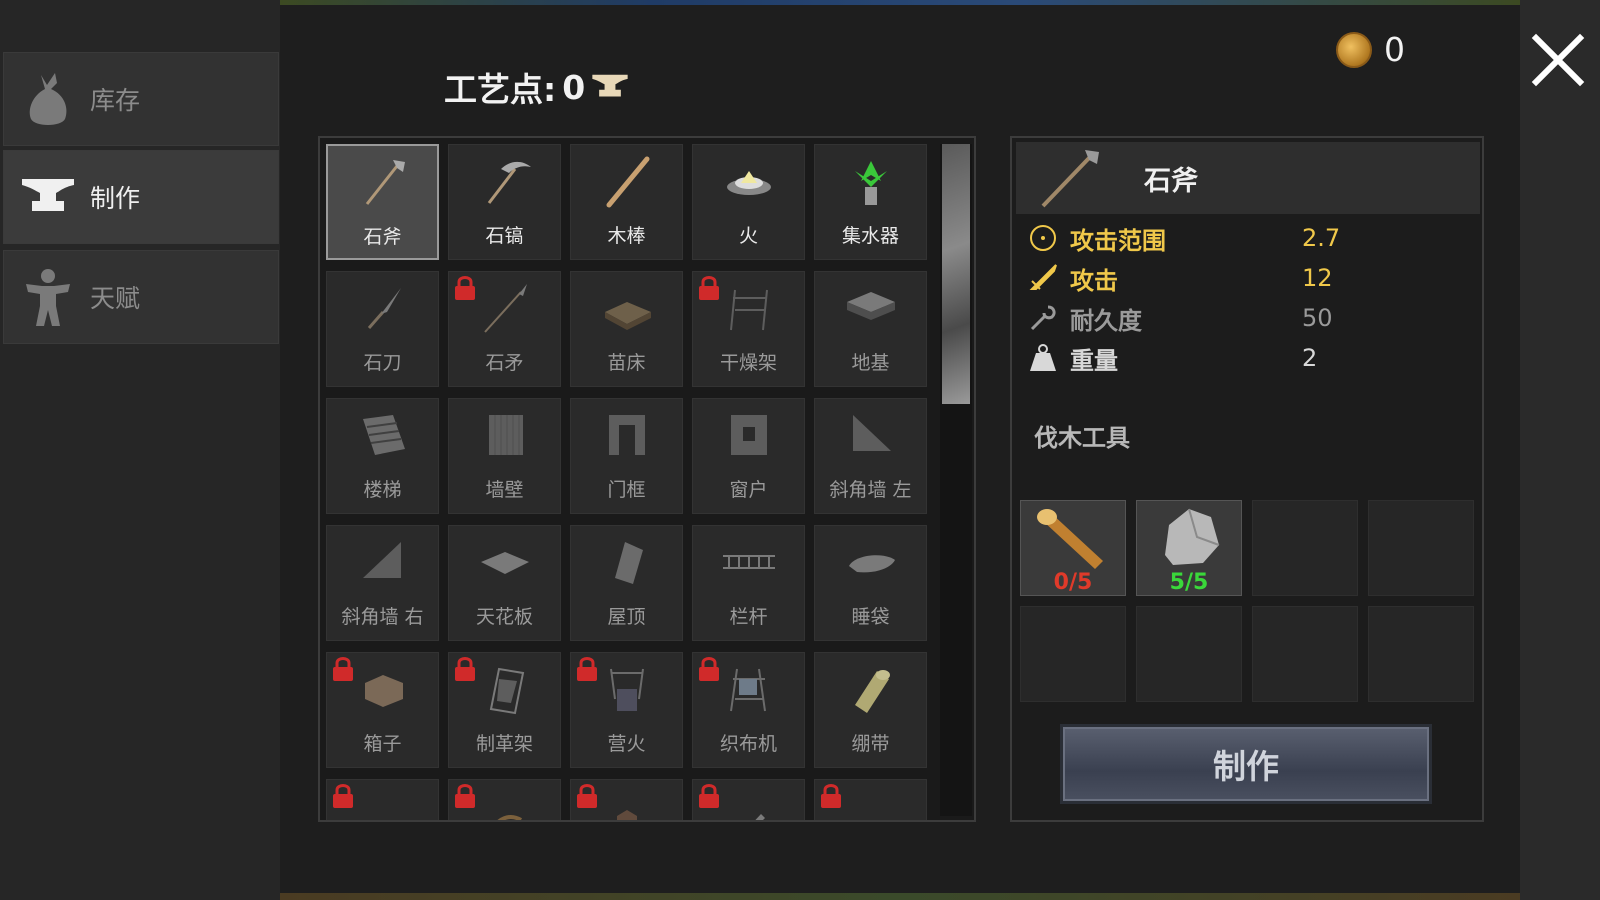  Describe the element at coordinates (1246, 238) in the screenshot. I see `stat-attack-range: 攻击范围 2.7` at that location.